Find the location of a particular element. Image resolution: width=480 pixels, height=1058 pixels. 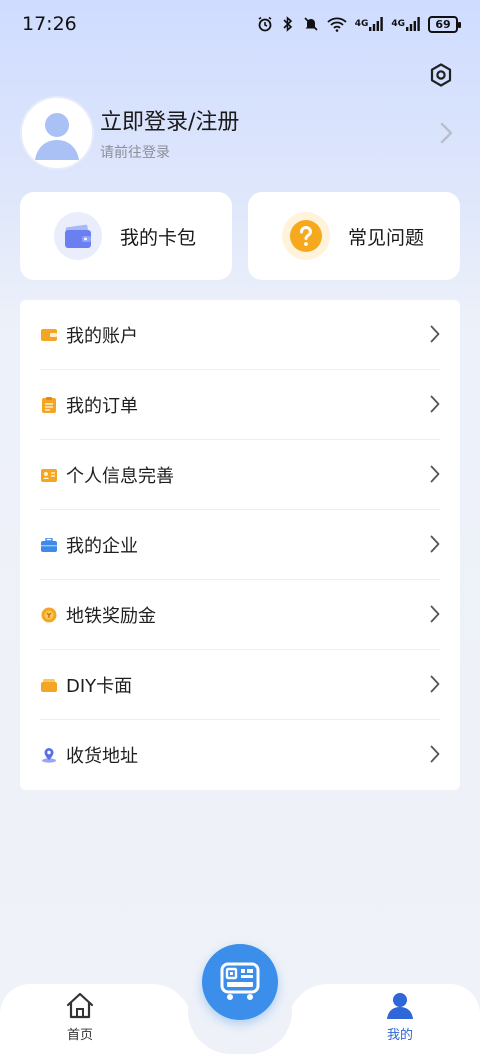

quick-card-faq: 常见问题 is located at coordinates (354, 236).